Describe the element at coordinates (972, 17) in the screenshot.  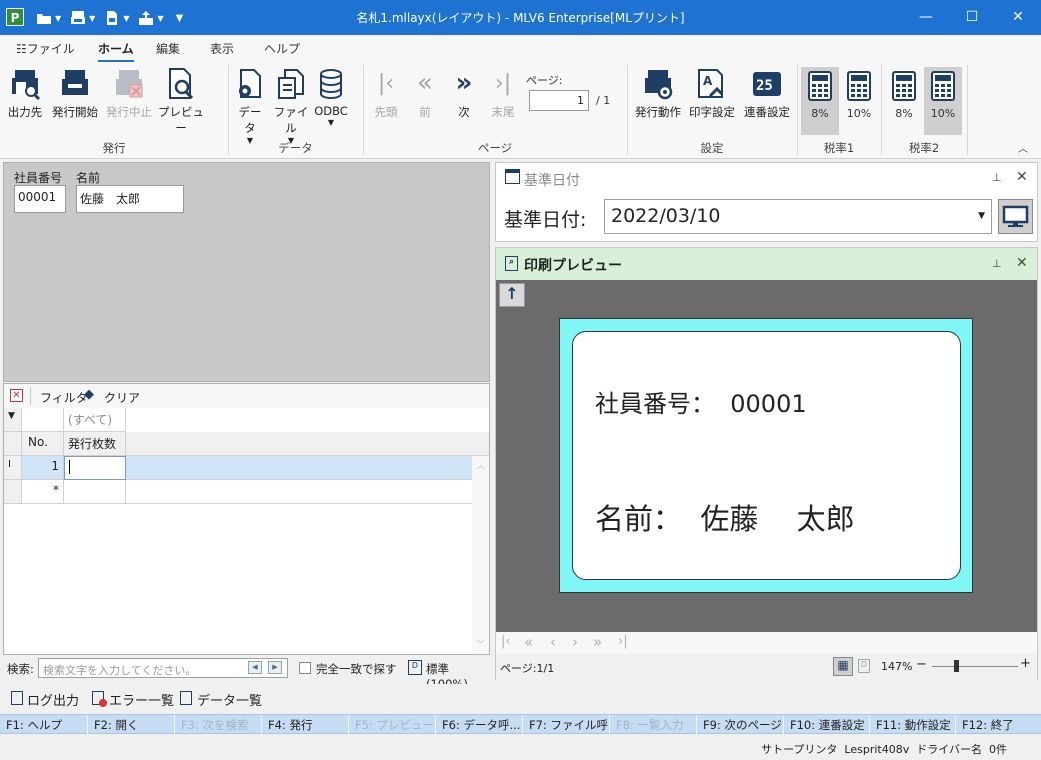
I see `maximize-button: ☐` at that location.